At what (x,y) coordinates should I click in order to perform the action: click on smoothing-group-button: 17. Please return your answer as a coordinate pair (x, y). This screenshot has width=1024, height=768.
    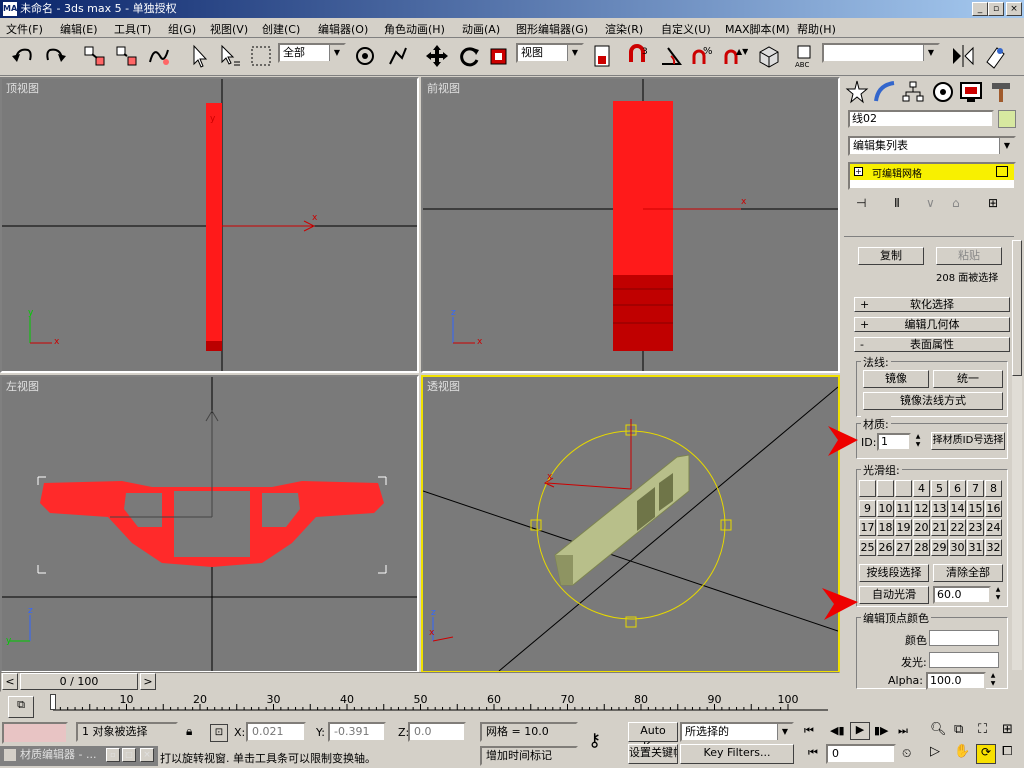
    Looking at the image, I should click on (867, 527).